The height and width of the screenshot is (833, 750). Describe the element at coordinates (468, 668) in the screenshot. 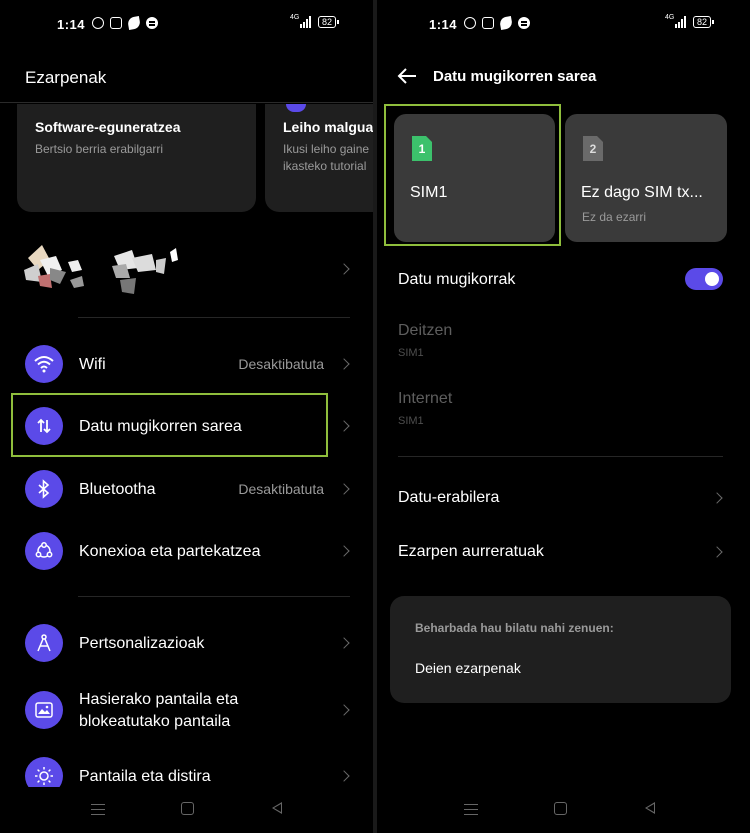

I see `suggestion-call-settings: Deien ezarpenak` at that location.